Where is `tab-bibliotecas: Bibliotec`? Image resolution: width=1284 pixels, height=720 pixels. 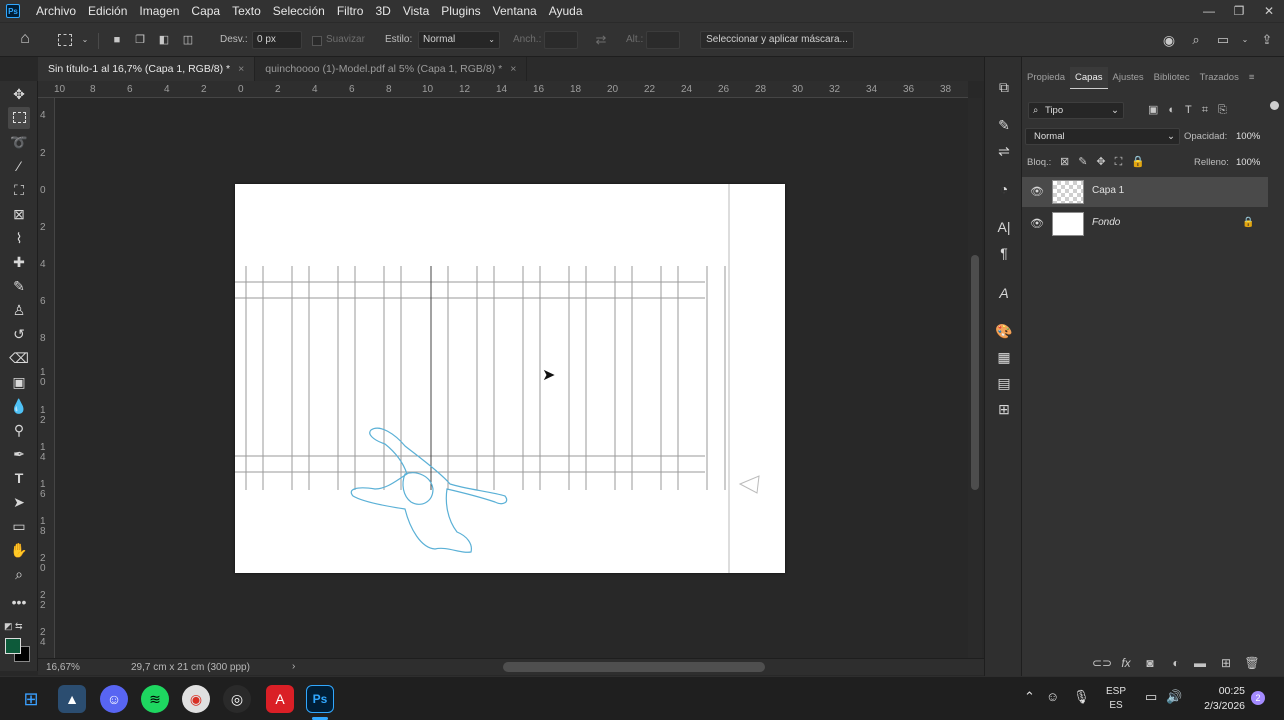
tab-bibliotecas: Bibliotec is located at coordinates (1172, 78).